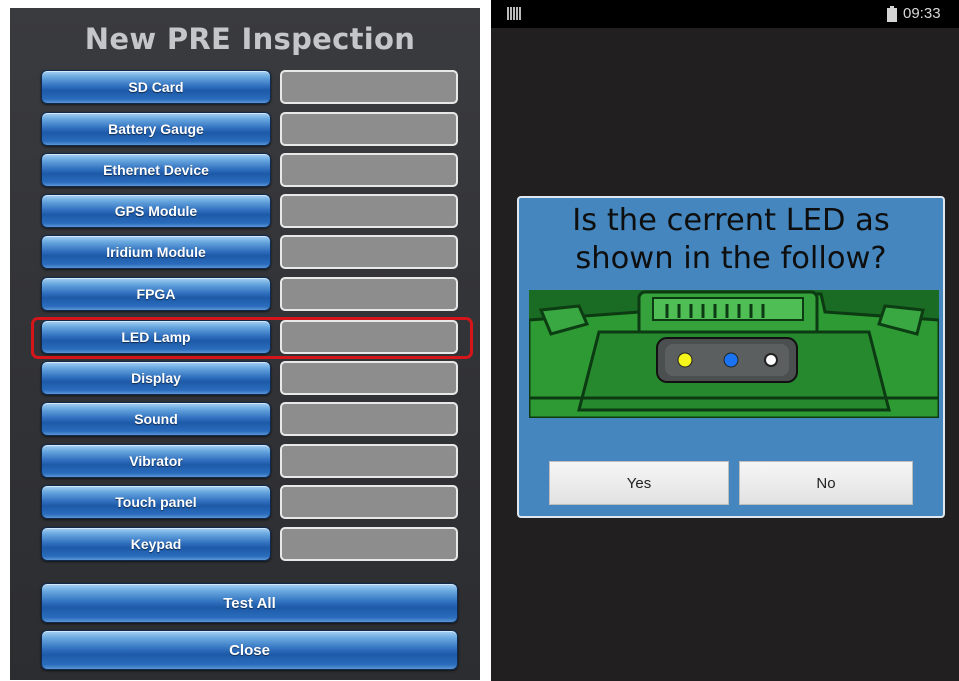 The height and width of the screenshot is (681, 959). Describe the element at coordinates (922, 13) in the screenshot. I see `status-time: 09:33` at that location.